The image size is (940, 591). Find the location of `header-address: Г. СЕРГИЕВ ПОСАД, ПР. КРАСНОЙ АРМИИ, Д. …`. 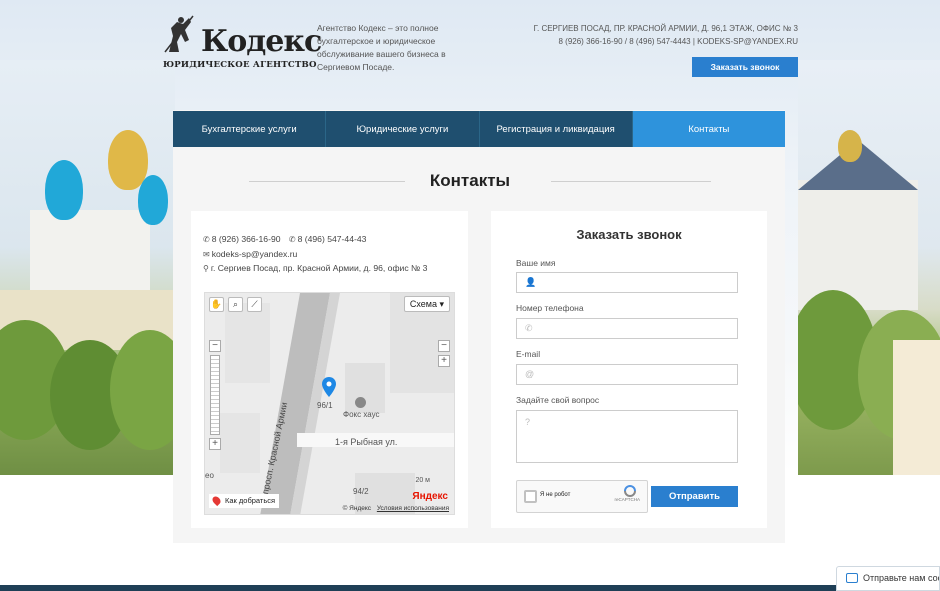

header-address: Г. СЕРГИЕВ ПОСАД, ПР. КРАСНОЙ АРМИИ, Д. … is located at coordinates (665, 28).